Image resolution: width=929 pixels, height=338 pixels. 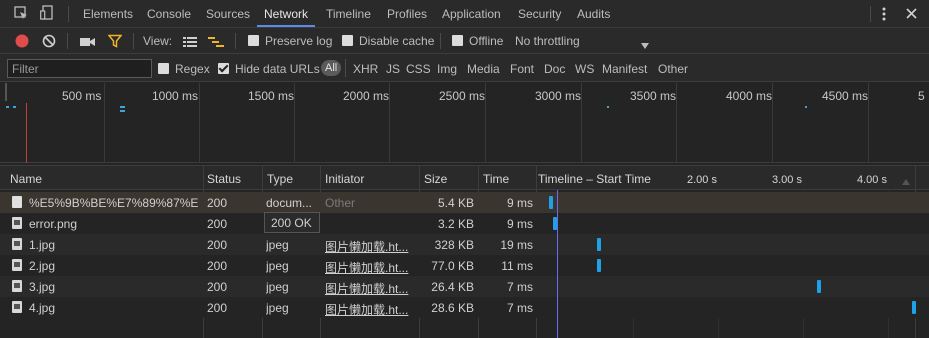 I want to click on type-filter-ws: WS, so click(x=584, y=69).